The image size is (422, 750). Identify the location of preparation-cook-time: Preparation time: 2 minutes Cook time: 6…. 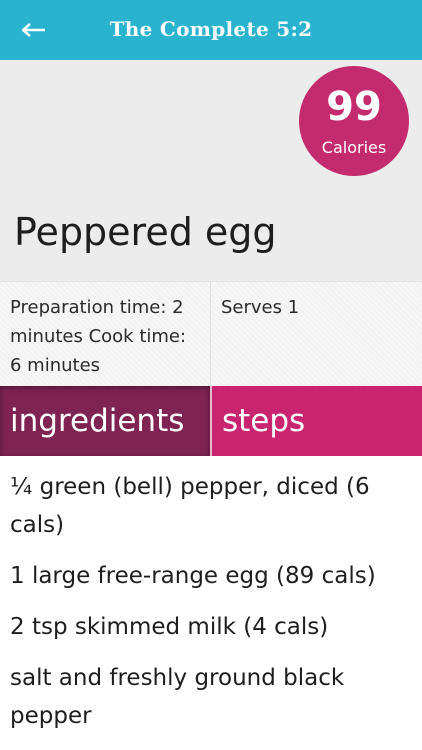
(105, 334).